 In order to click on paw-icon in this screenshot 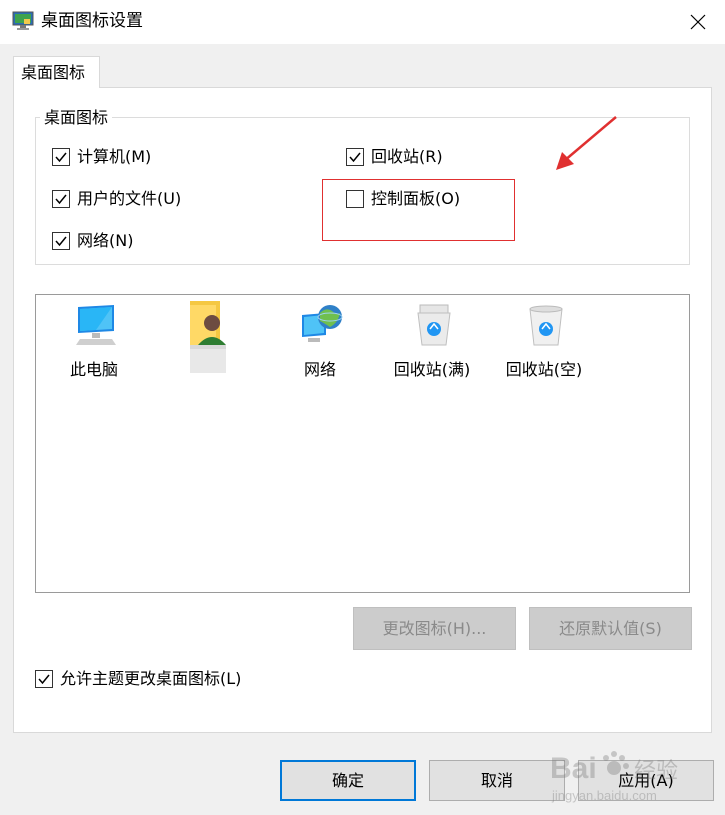, I will do `click(616, 763)`.